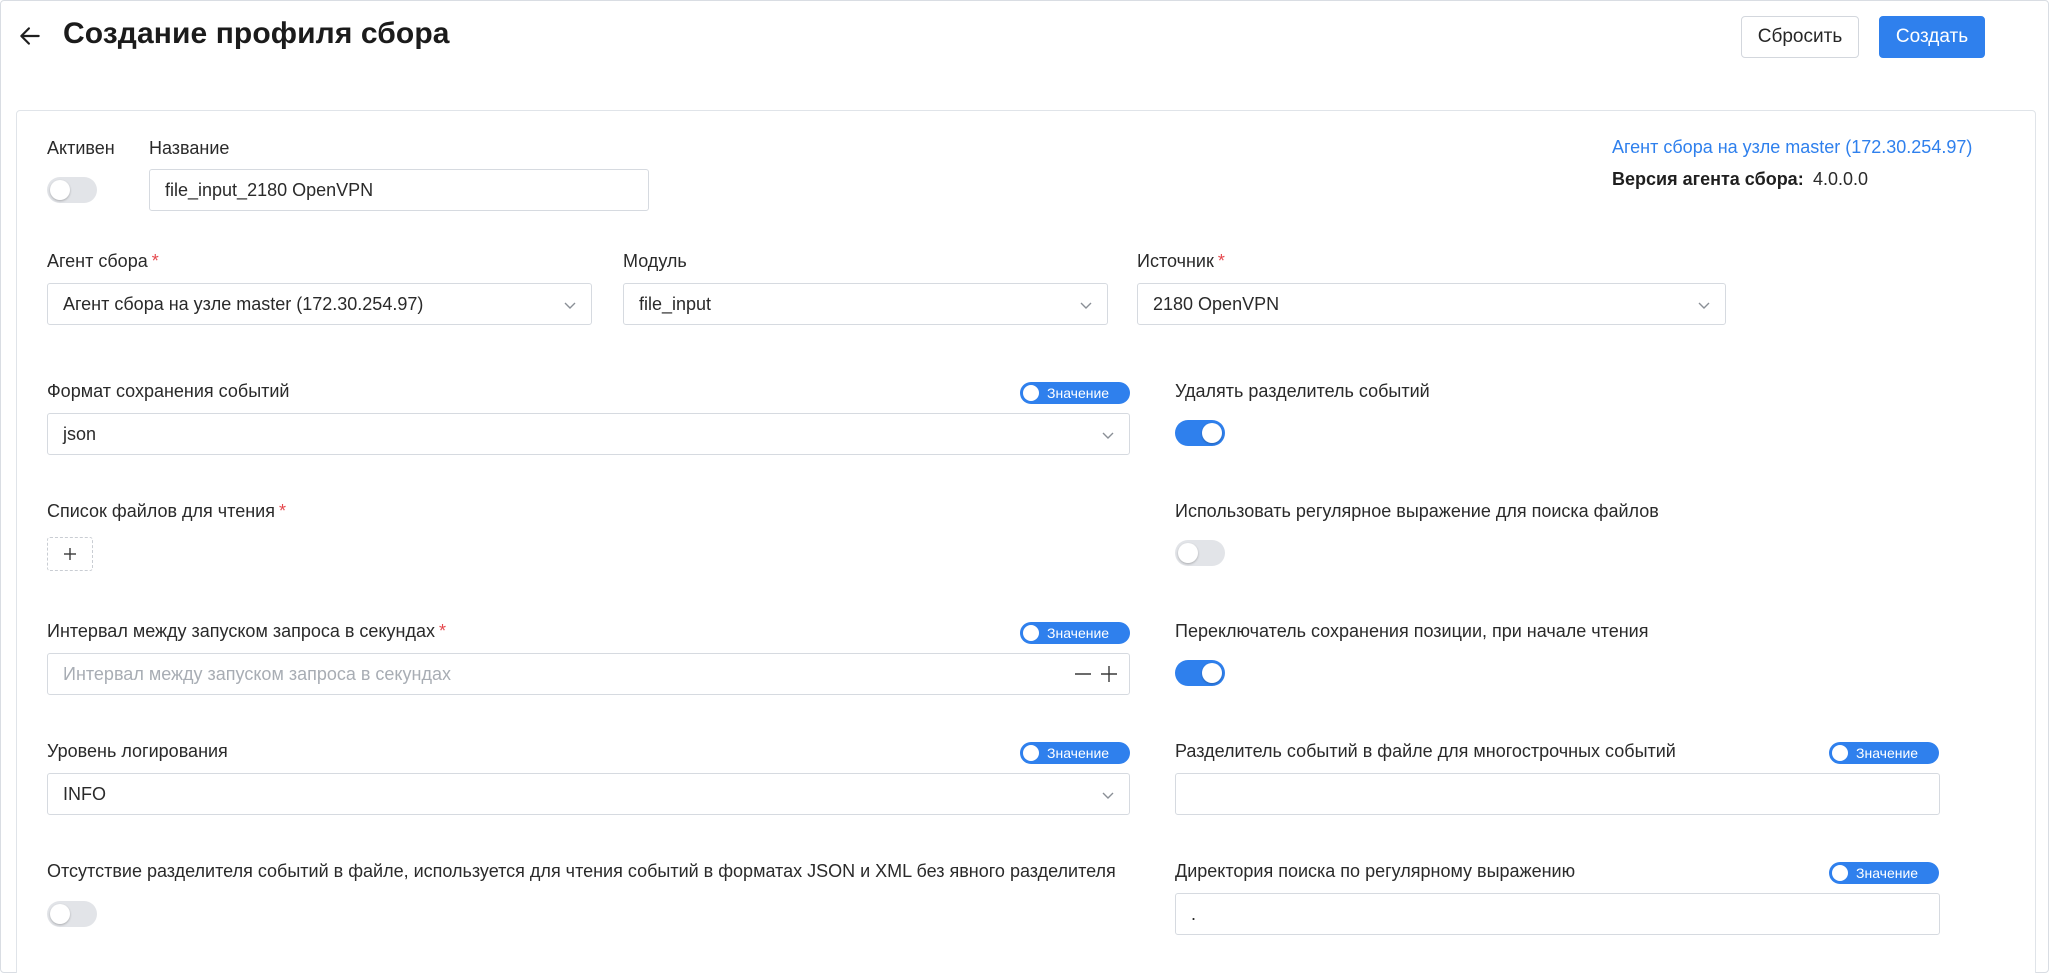 This screenshot has width=2049, height=973. What do you see at coordinates (1557, 794) in the screenshot?
I see `multiline-delimiter-input` at bounding box center [1557, 794].